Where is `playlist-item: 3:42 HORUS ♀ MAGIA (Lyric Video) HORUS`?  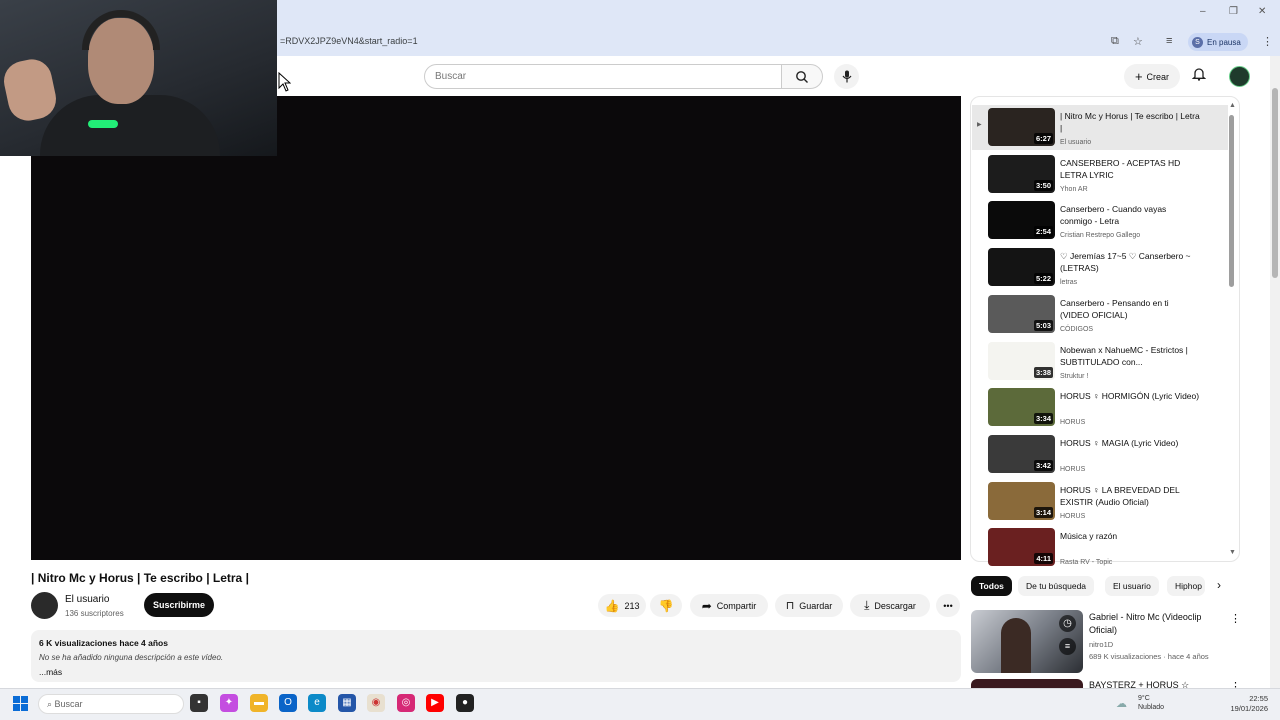
playlist-item: 3:42 HORUS ♀ MAGIA (Lyric Video) HORUS is located at coordinates (1100, 454).